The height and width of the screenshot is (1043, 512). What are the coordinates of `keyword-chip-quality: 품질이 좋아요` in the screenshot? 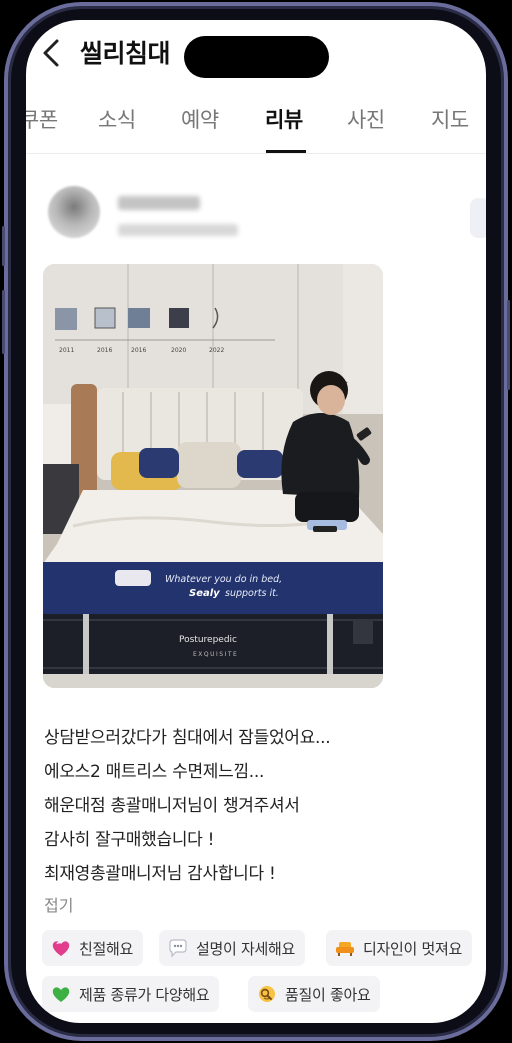 It's located at (314, 994).